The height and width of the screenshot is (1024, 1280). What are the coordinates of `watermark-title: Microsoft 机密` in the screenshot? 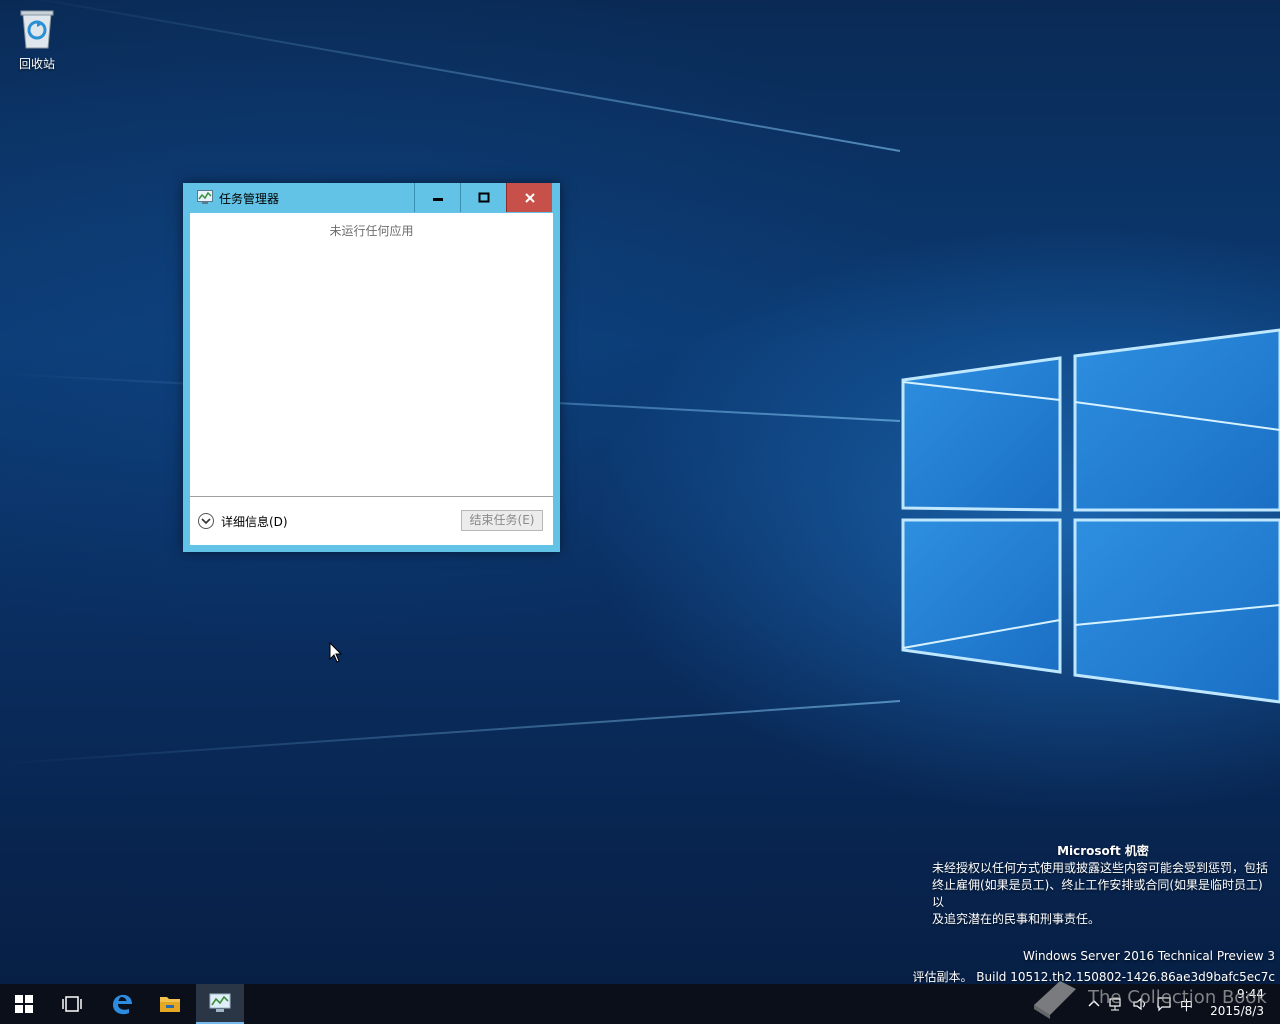 It's located at (1103, 851).